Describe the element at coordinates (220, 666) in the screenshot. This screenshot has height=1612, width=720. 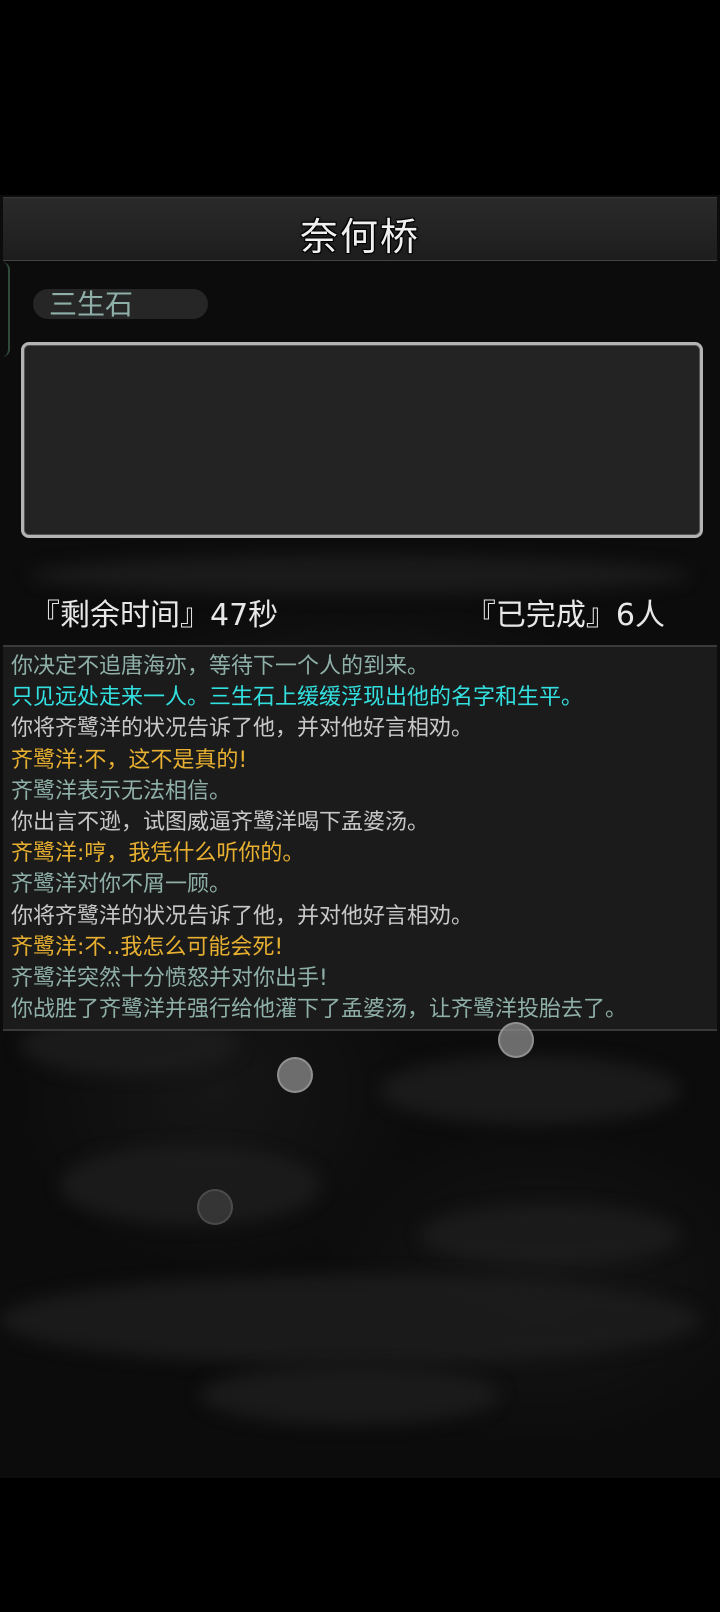
I see `log-line: 你决定不追唐海亦，等待下一个人的到来。` at that location.